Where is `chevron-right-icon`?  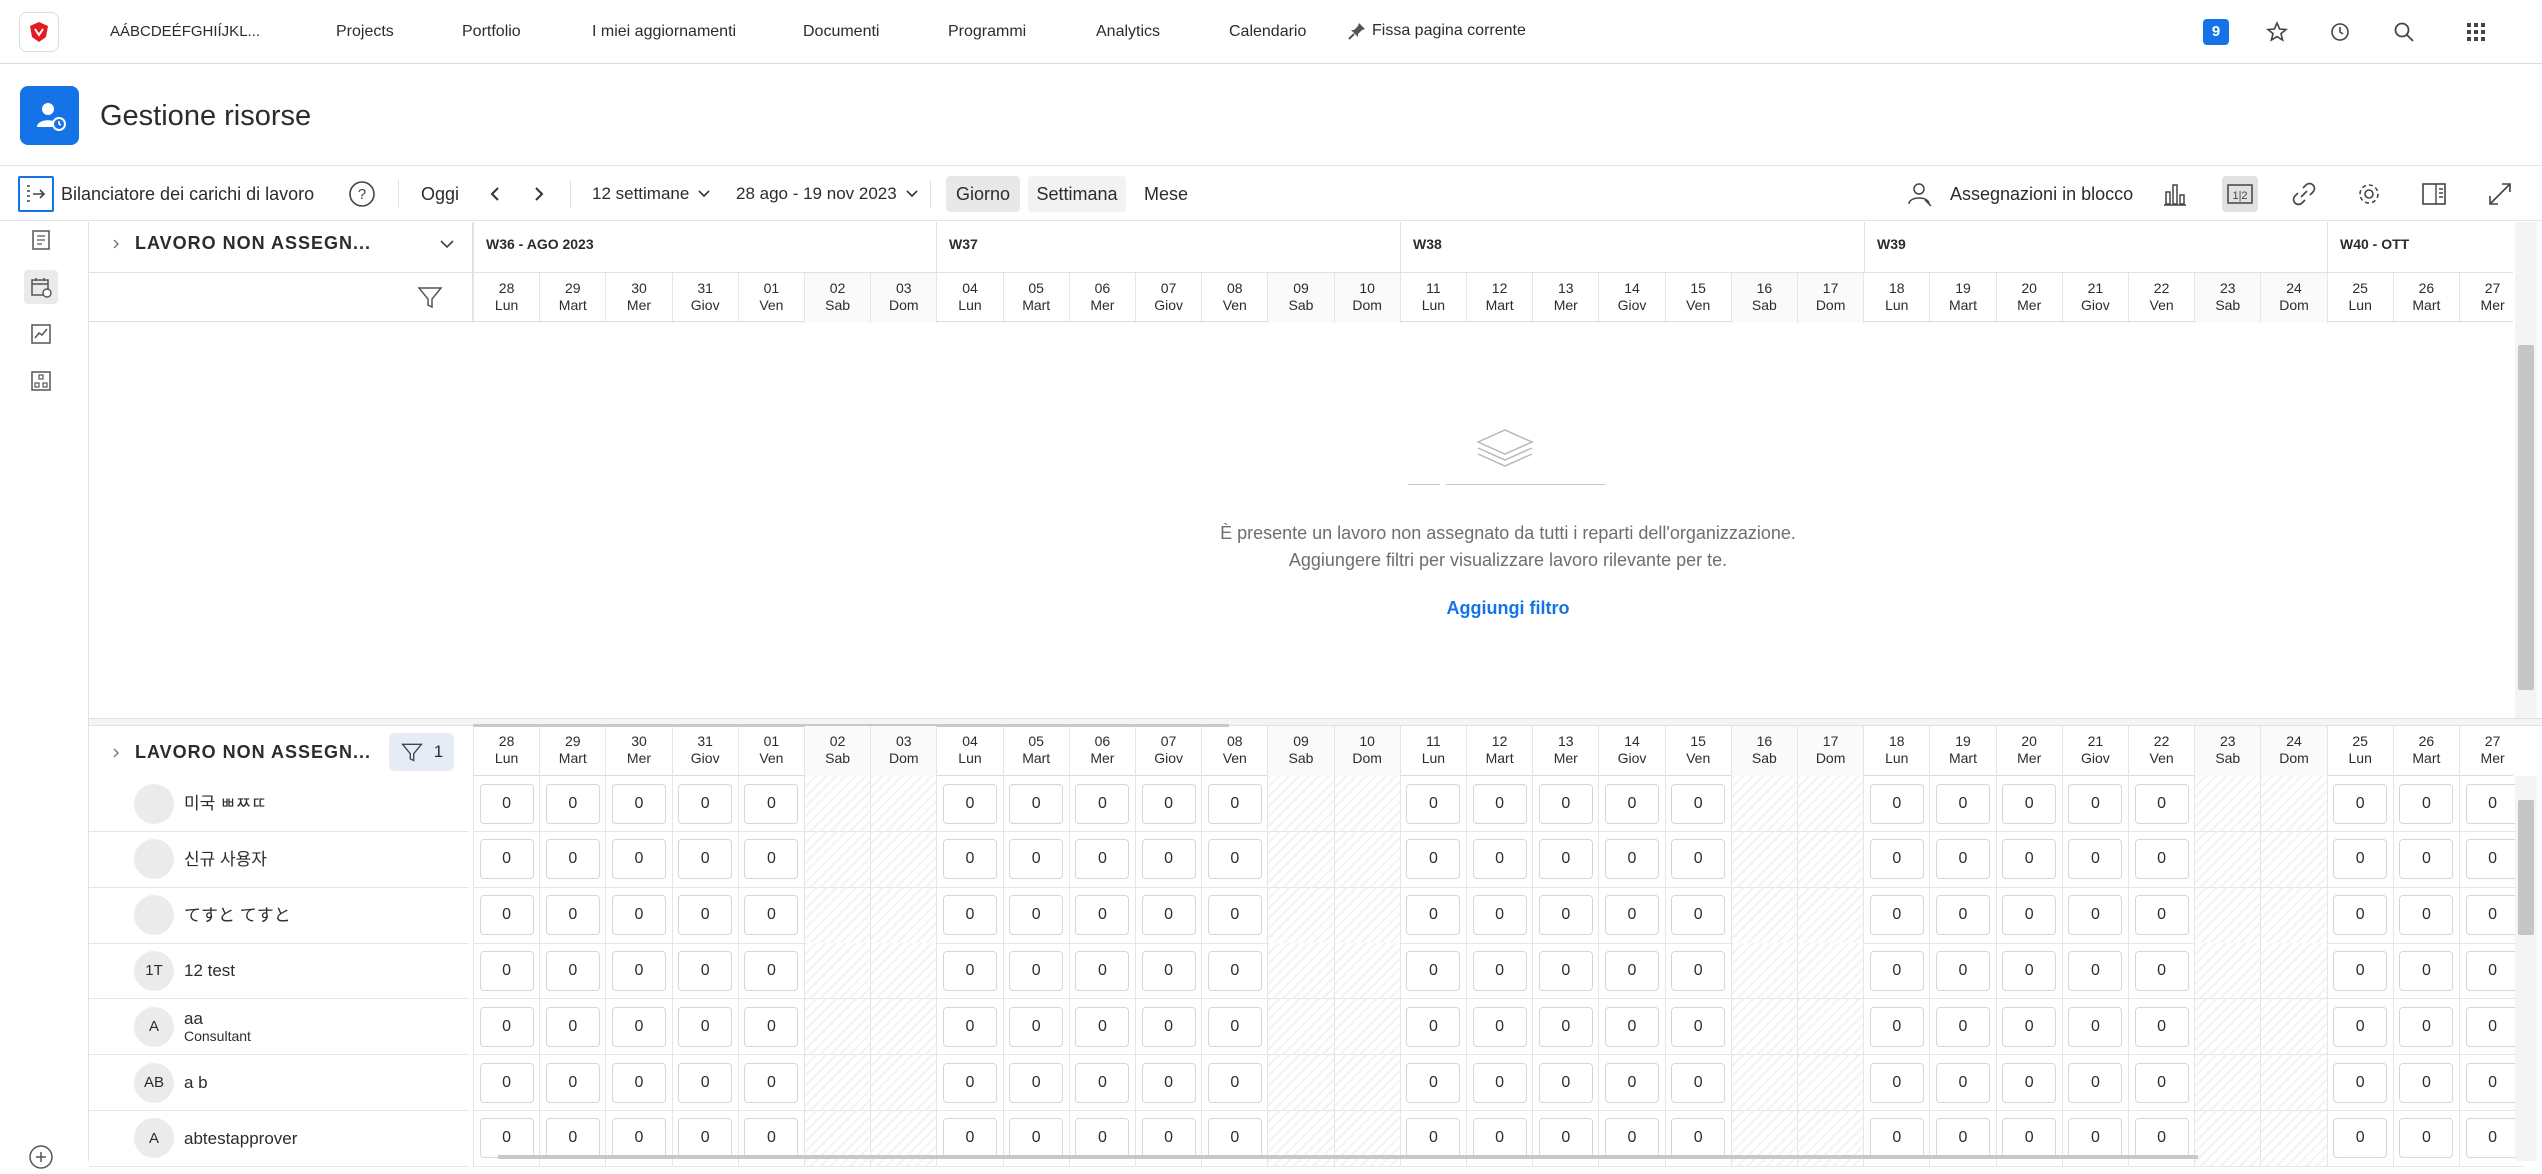
chevron-right-icon is located at coordinates (538, 194).